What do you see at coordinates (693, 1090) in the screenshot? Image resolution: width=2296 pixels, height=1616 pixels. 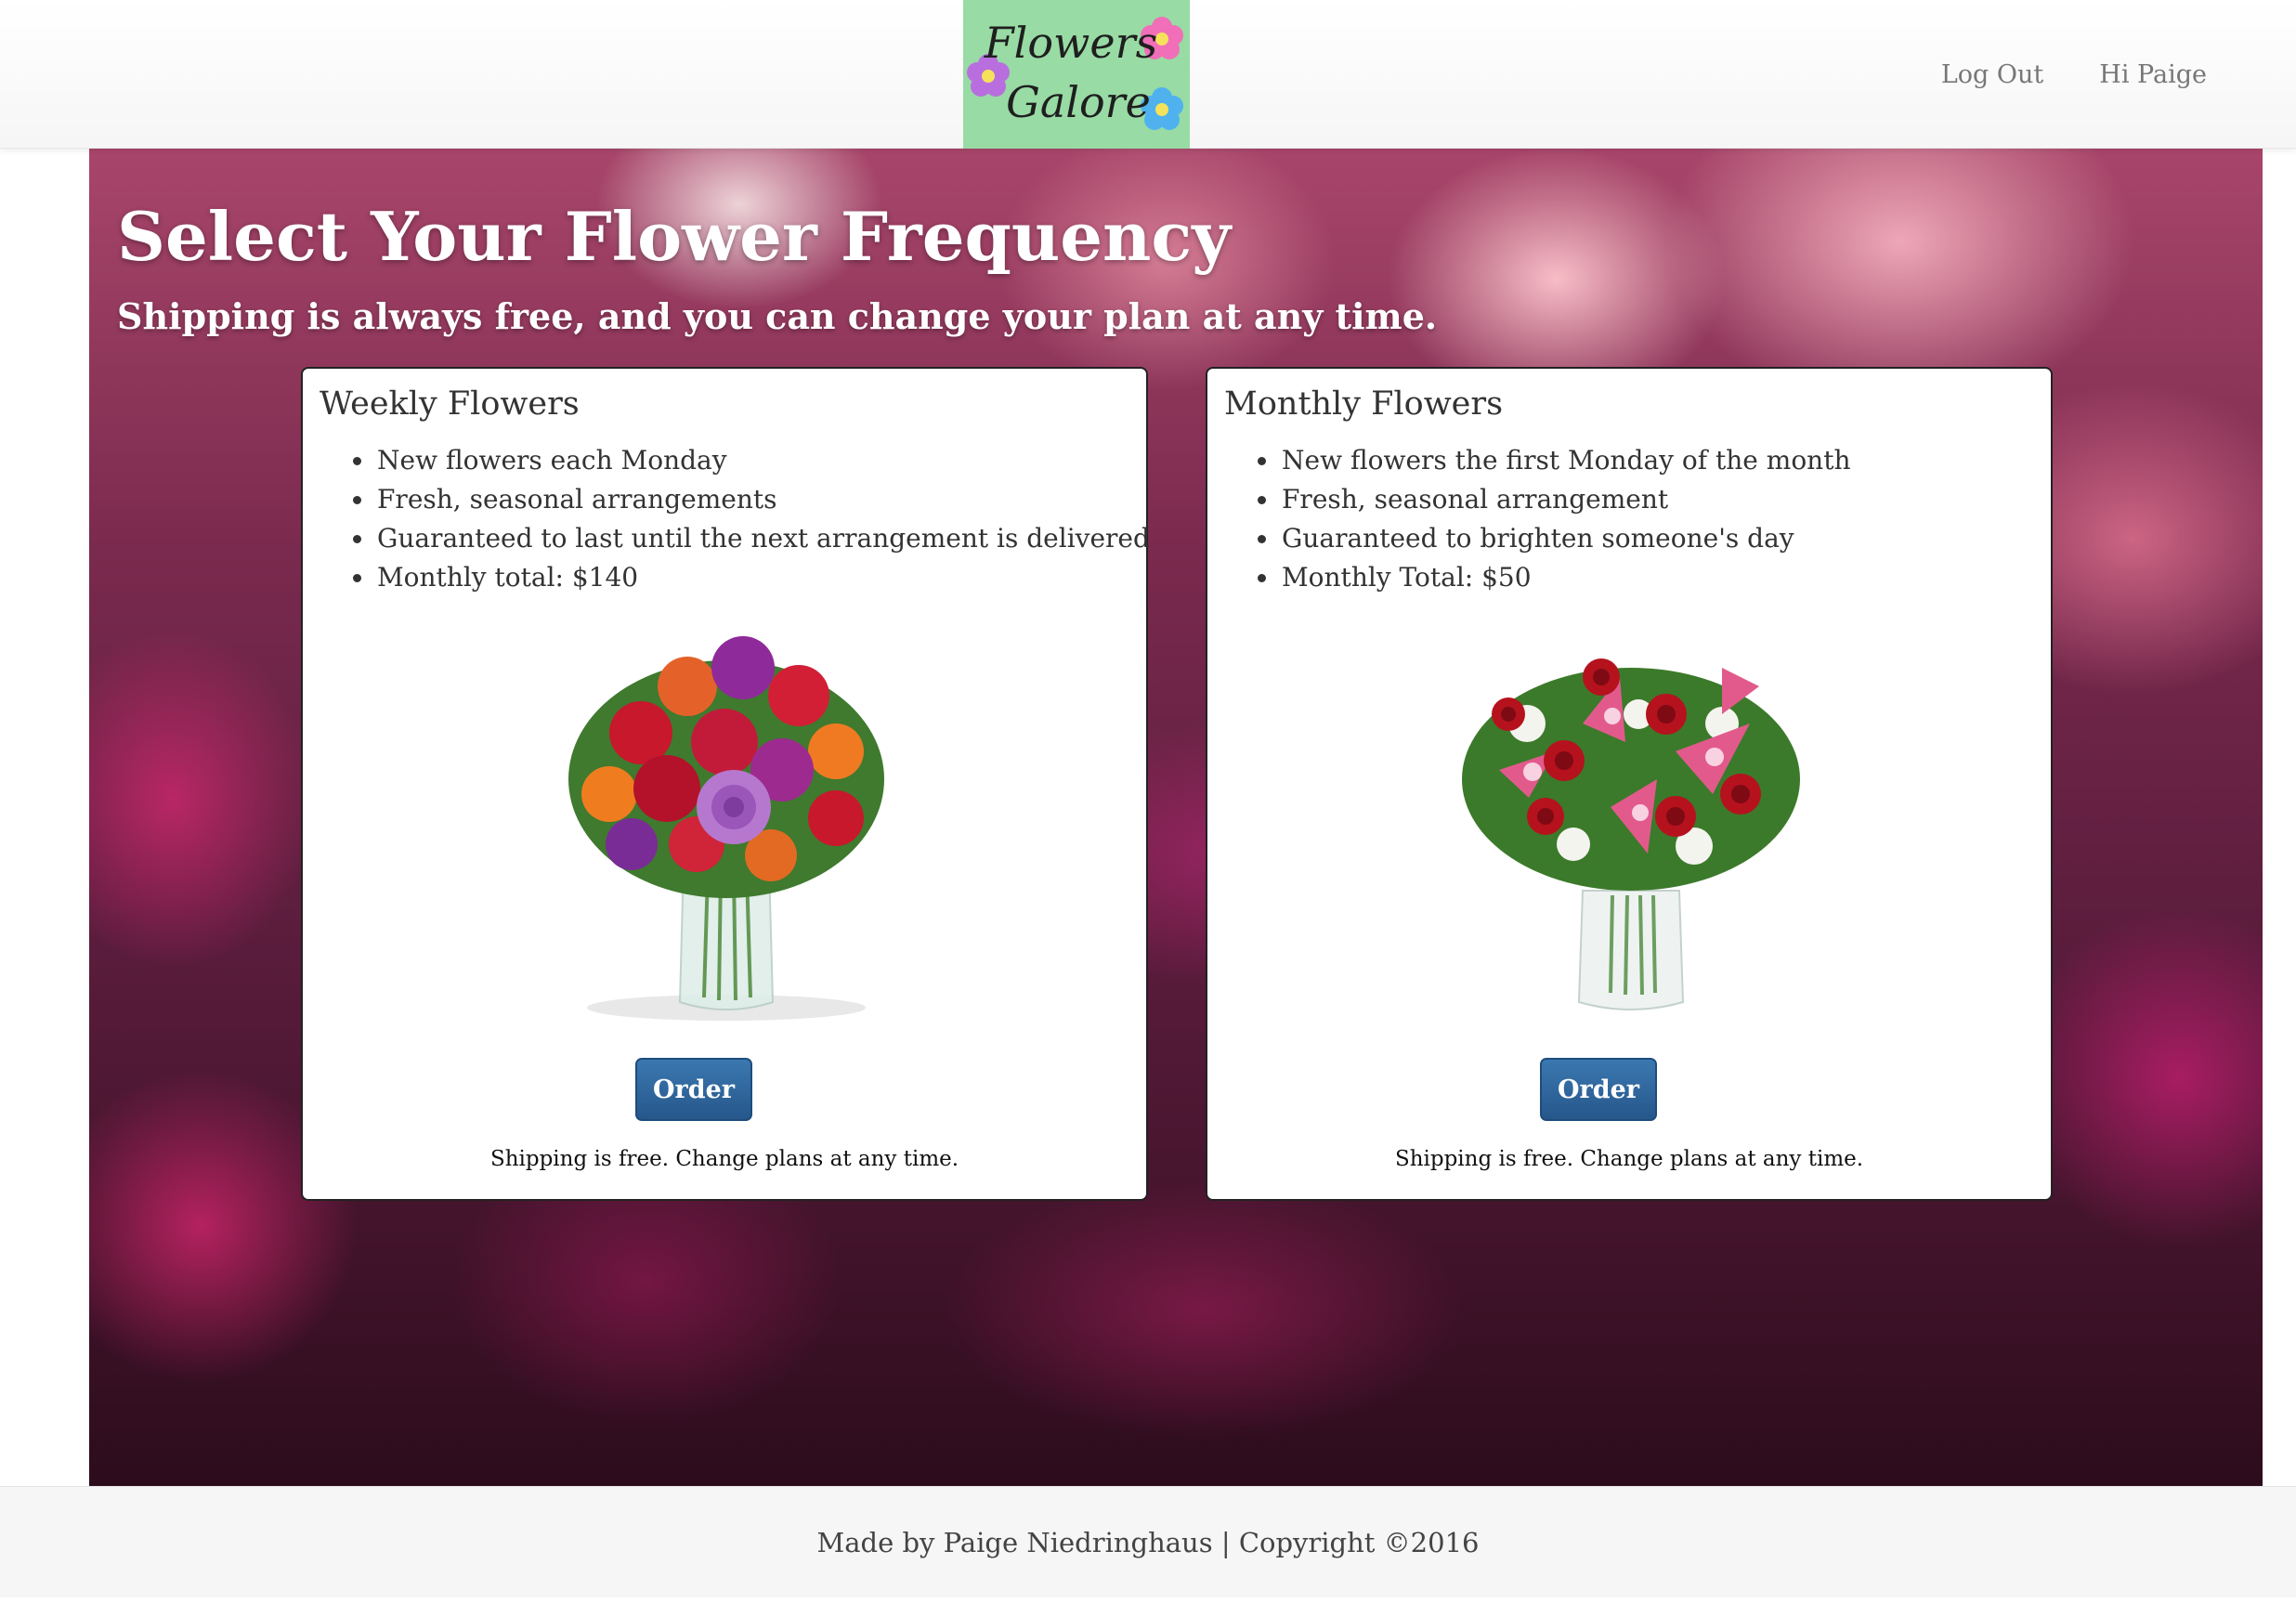 I see `order-weekly-button: Order` at bounding box center [693, 1090].